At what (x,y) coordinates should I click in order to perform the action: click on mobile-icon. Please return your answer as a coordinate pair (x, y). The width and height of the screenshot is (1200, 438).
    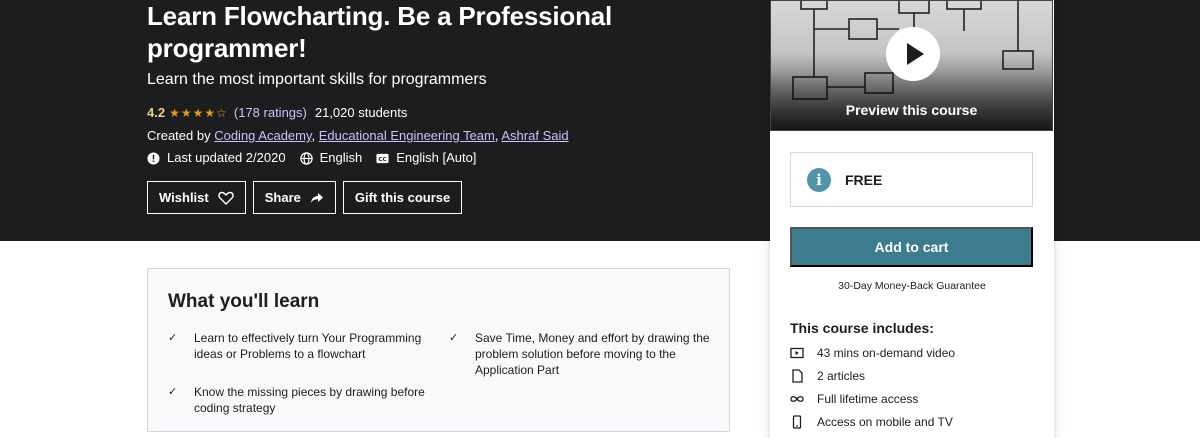
    Looking at the image, I should click on (797, 422).